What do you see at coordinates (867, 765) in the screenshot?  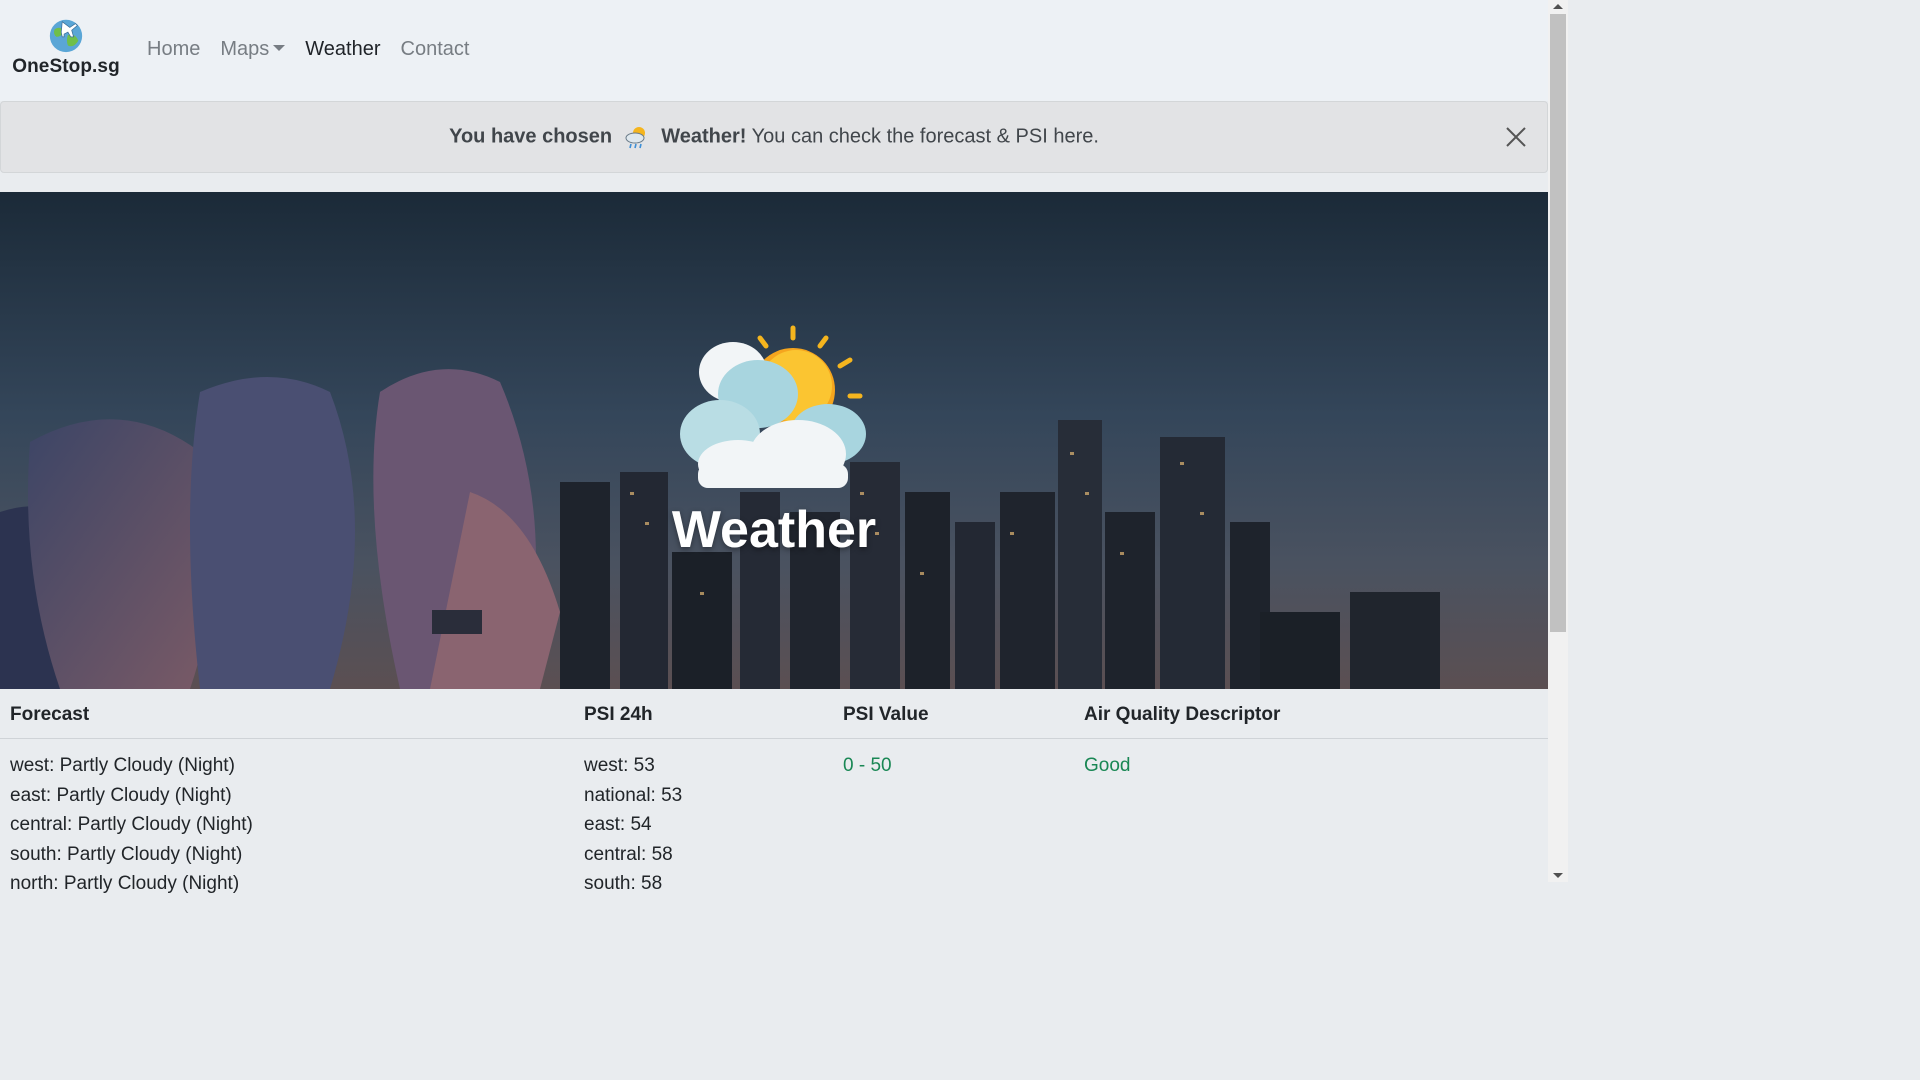 I see `psi-value-cell: 0 - 50` at bounding box center [867, 765].